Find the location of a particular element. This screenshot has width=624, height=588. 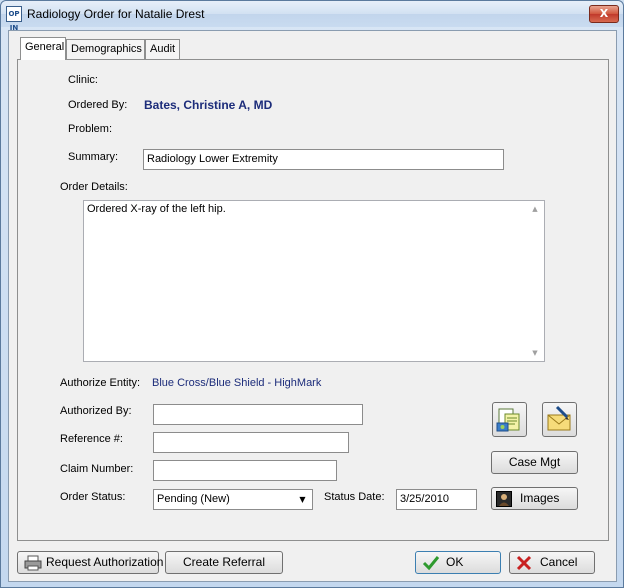

order-status-select: Pending (New) ▼ is located at coordinates (233, 499).